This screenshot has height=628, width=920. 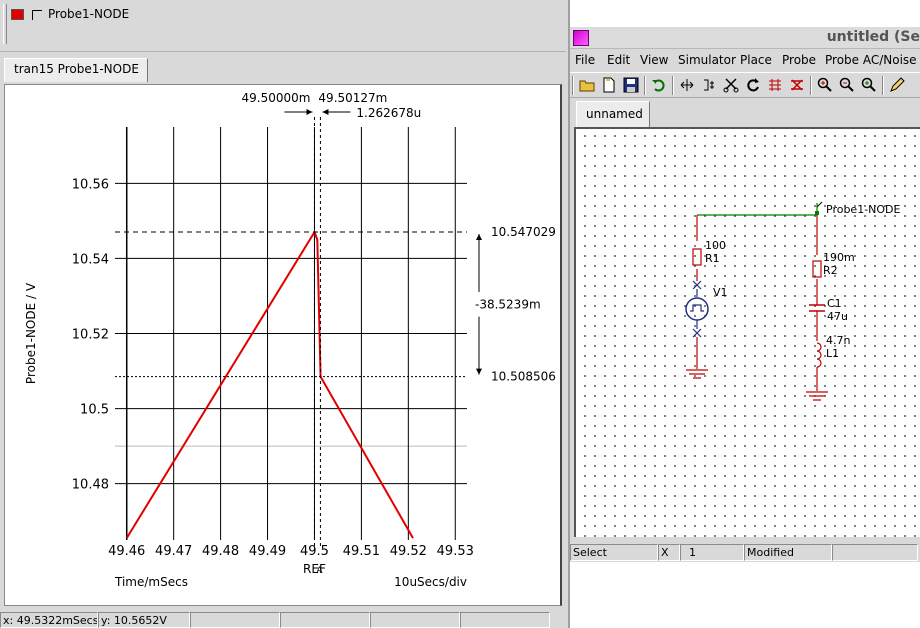 I want to click on tab-label: tran15 Probe1-NODE, so click(x=76, y=69).